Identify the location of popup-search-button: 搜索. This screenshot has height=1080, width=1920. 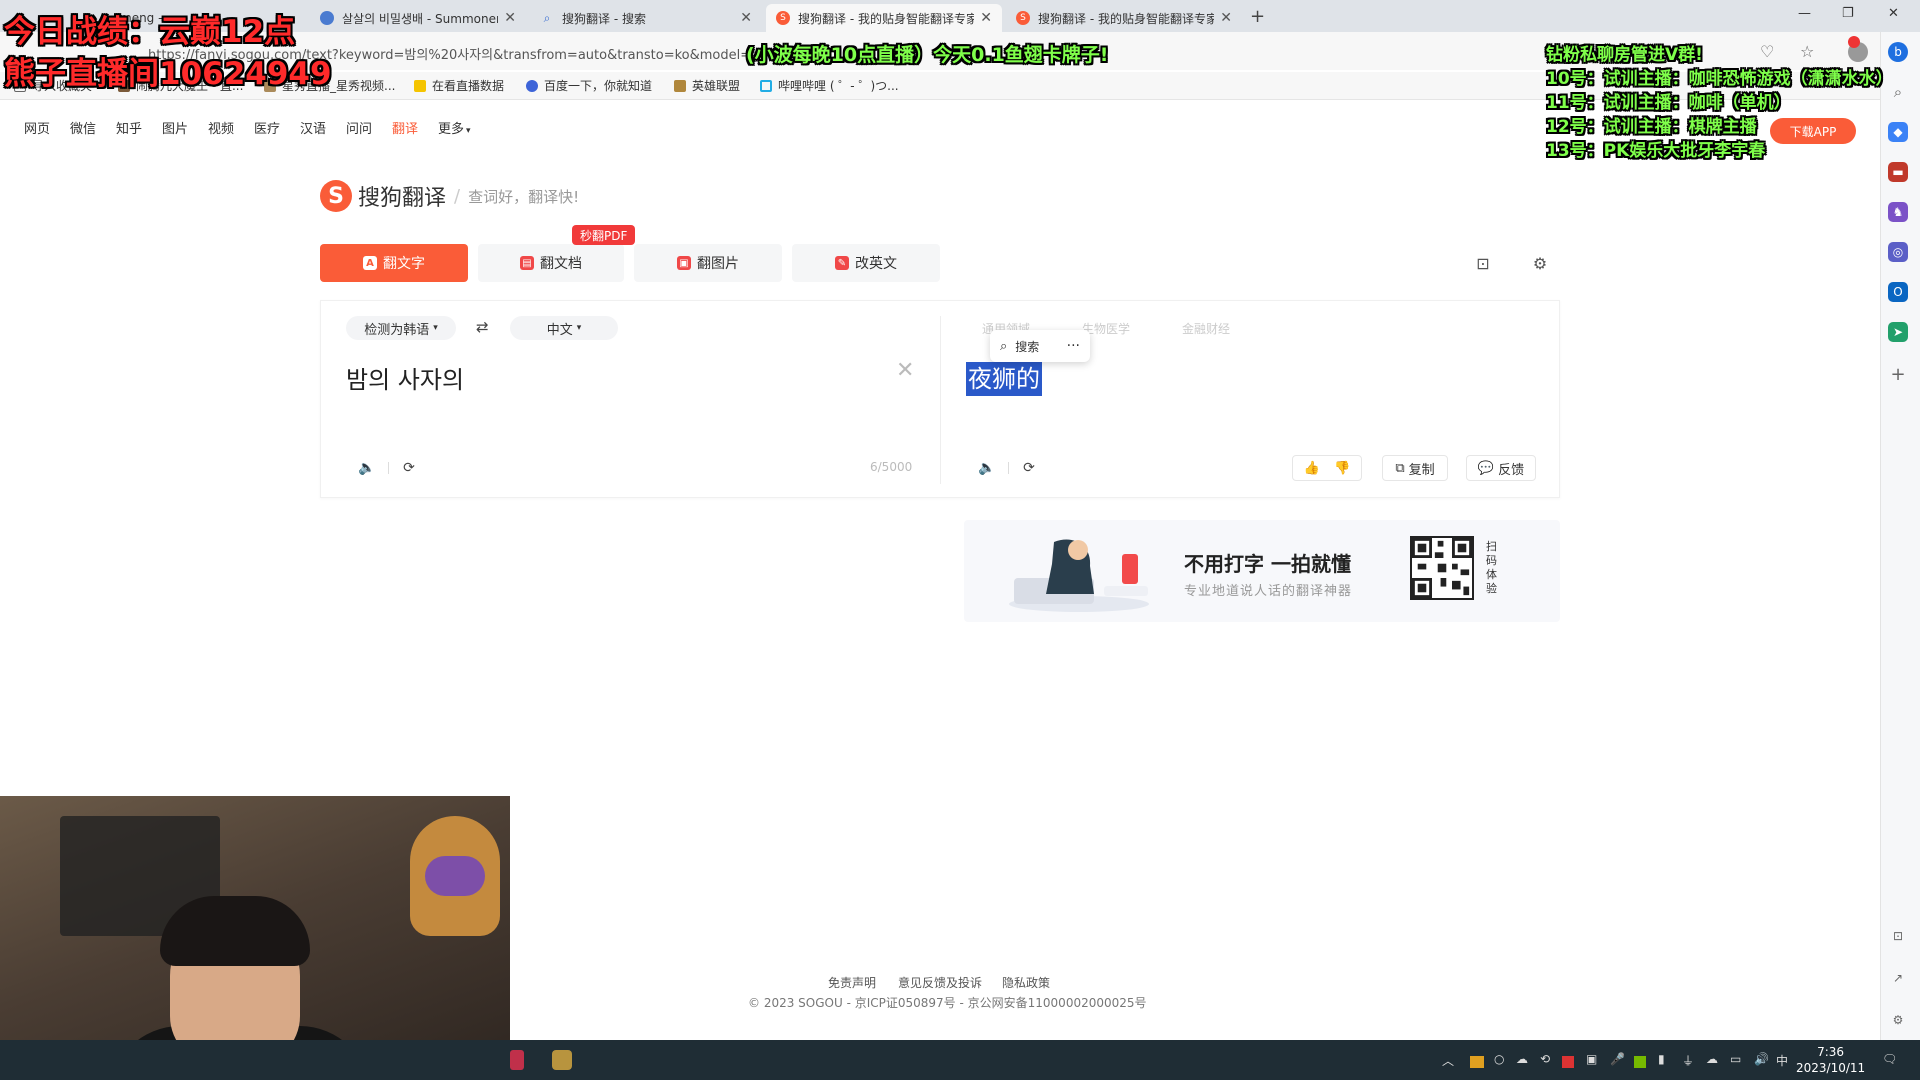
(1027, 346).